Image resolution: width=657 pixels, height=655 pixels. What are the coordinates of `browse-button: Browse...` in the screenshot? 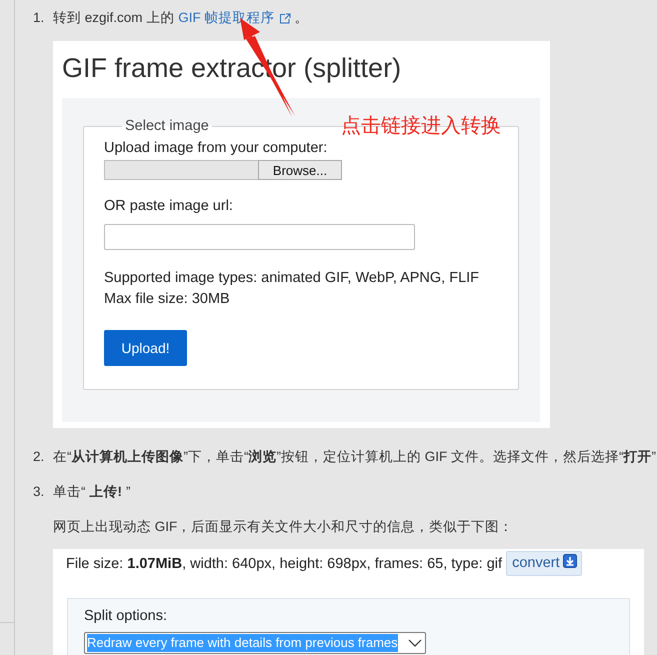 It's located at (300, 170).